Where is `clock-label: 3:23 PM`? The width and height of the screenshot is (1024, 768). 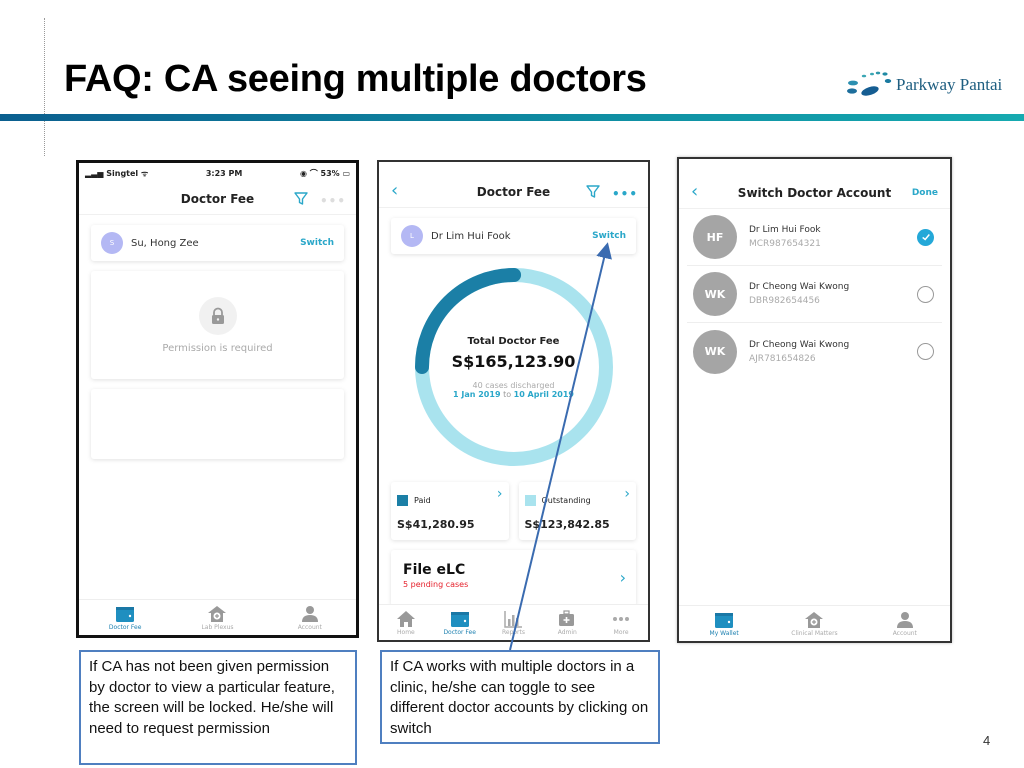 clock-label: 3:23 PM is located at coordinates (224, 173).